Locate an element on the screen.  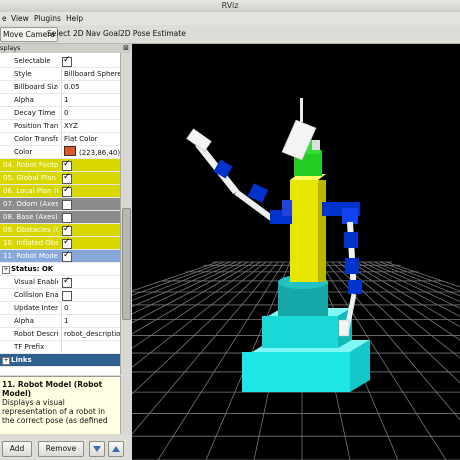
property-row-tf-prefix: TF Prefix is located at coordinates (60, 347).